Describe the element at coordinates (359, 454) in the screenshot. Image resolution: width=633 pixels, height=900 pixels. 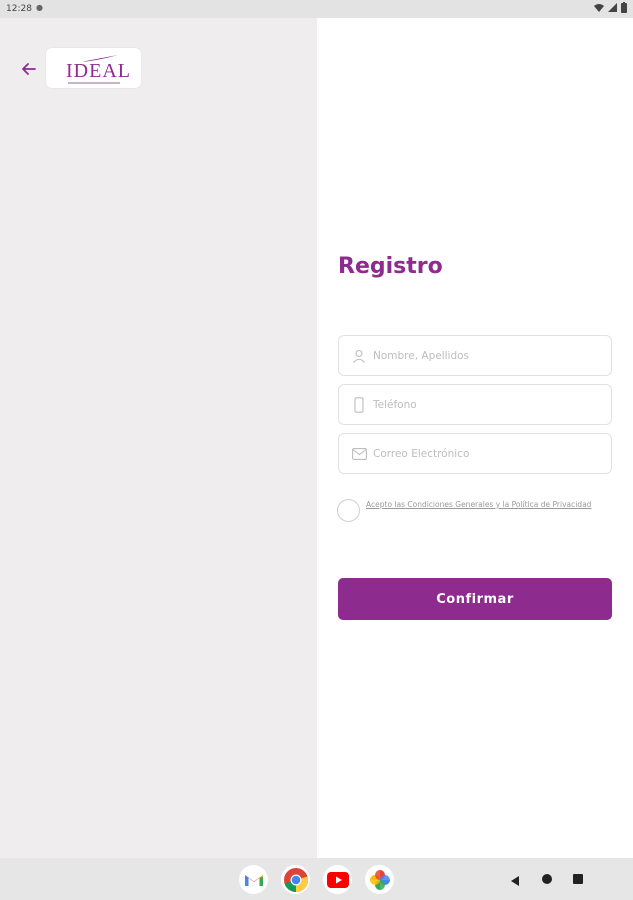
I see `mail-icon` at that location.